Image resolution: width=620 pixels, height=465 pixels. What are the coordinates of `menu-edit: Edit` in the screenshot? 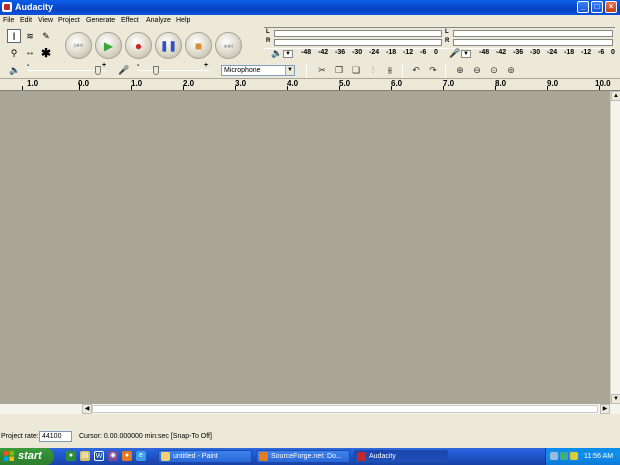 It's located at (26, 21).